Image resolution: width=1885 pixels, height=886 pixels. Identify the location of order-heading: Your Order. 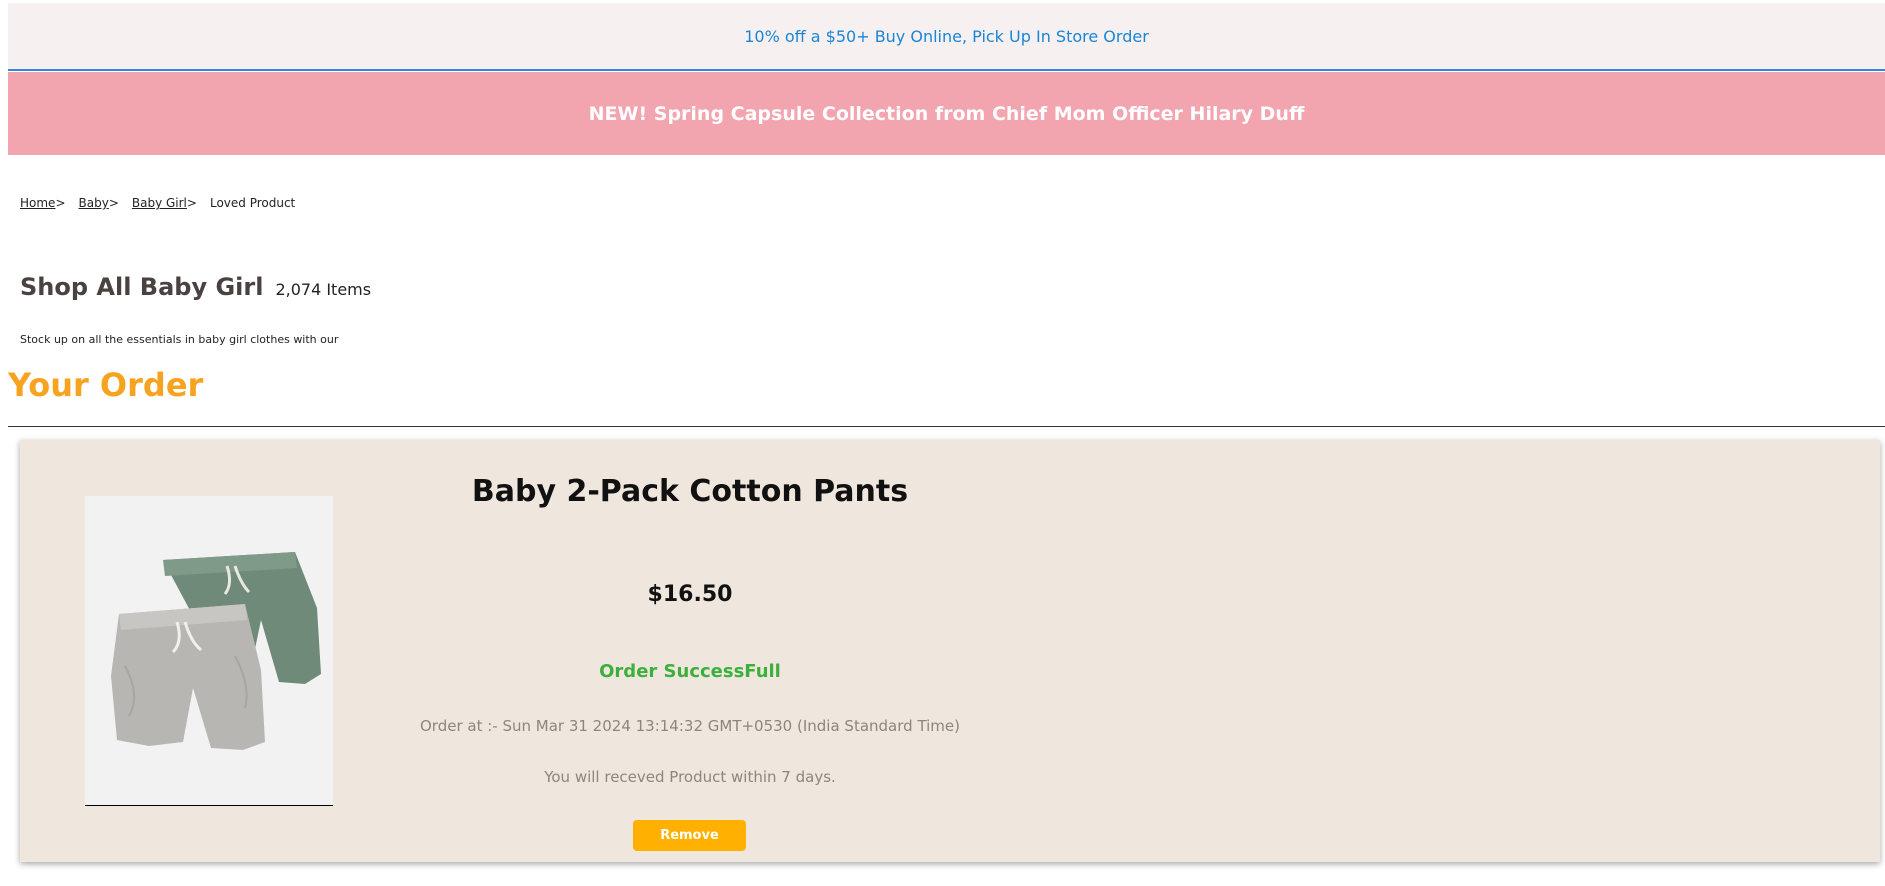
(106, 385).